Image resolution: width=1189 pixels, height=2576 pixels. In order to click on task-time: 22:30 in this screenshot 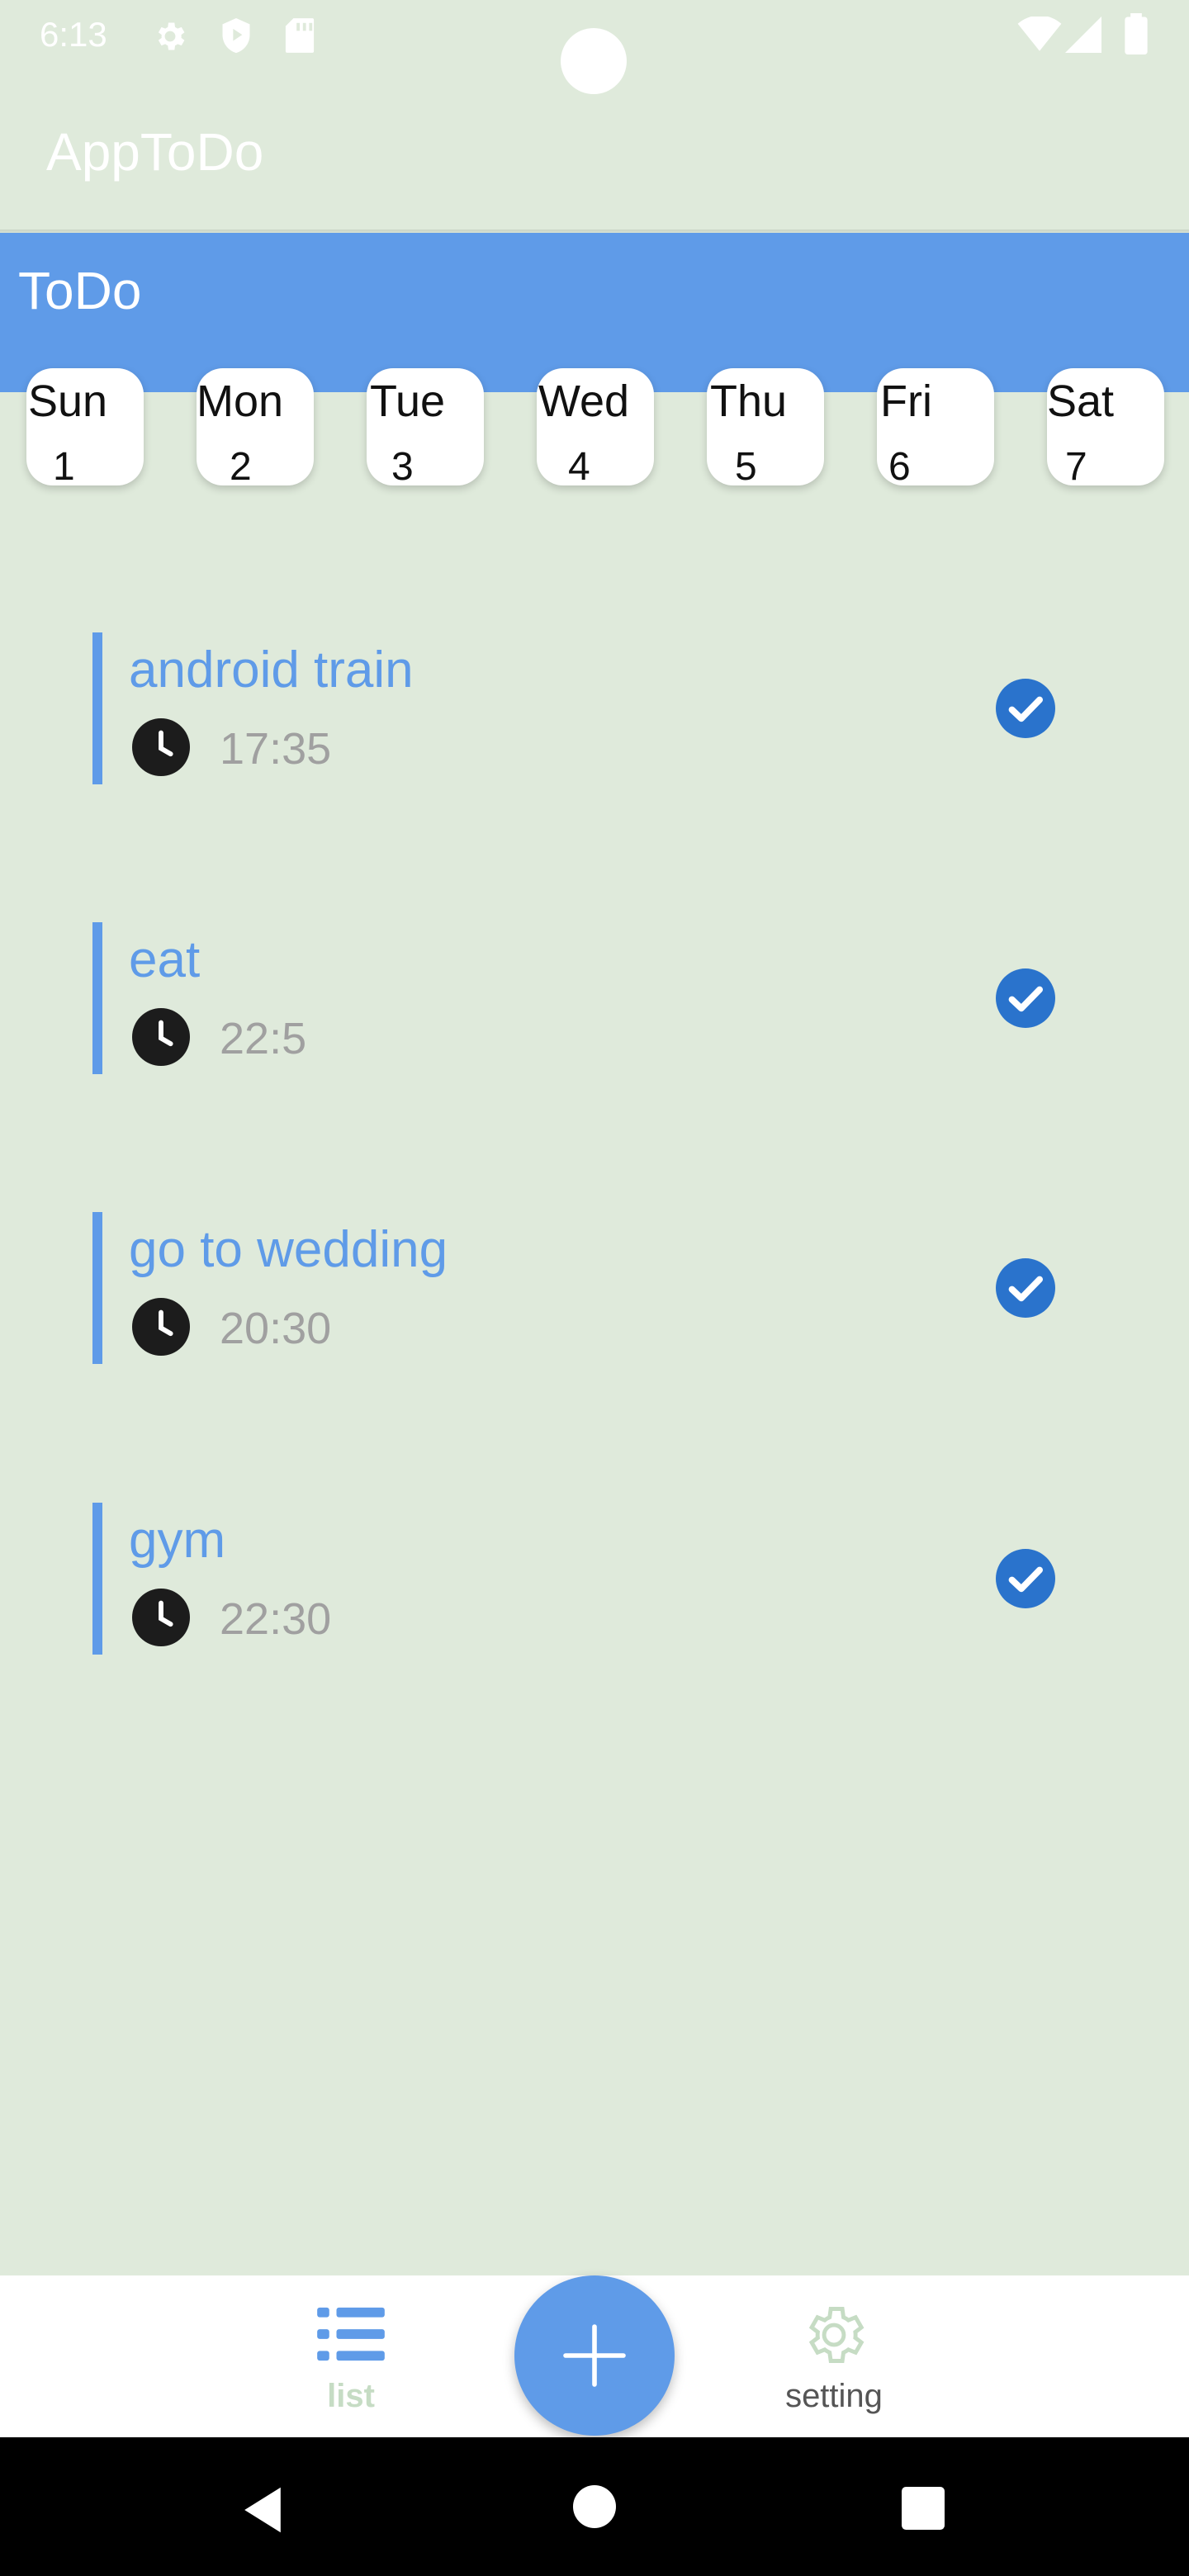, I will do `click(276, 1619)`.